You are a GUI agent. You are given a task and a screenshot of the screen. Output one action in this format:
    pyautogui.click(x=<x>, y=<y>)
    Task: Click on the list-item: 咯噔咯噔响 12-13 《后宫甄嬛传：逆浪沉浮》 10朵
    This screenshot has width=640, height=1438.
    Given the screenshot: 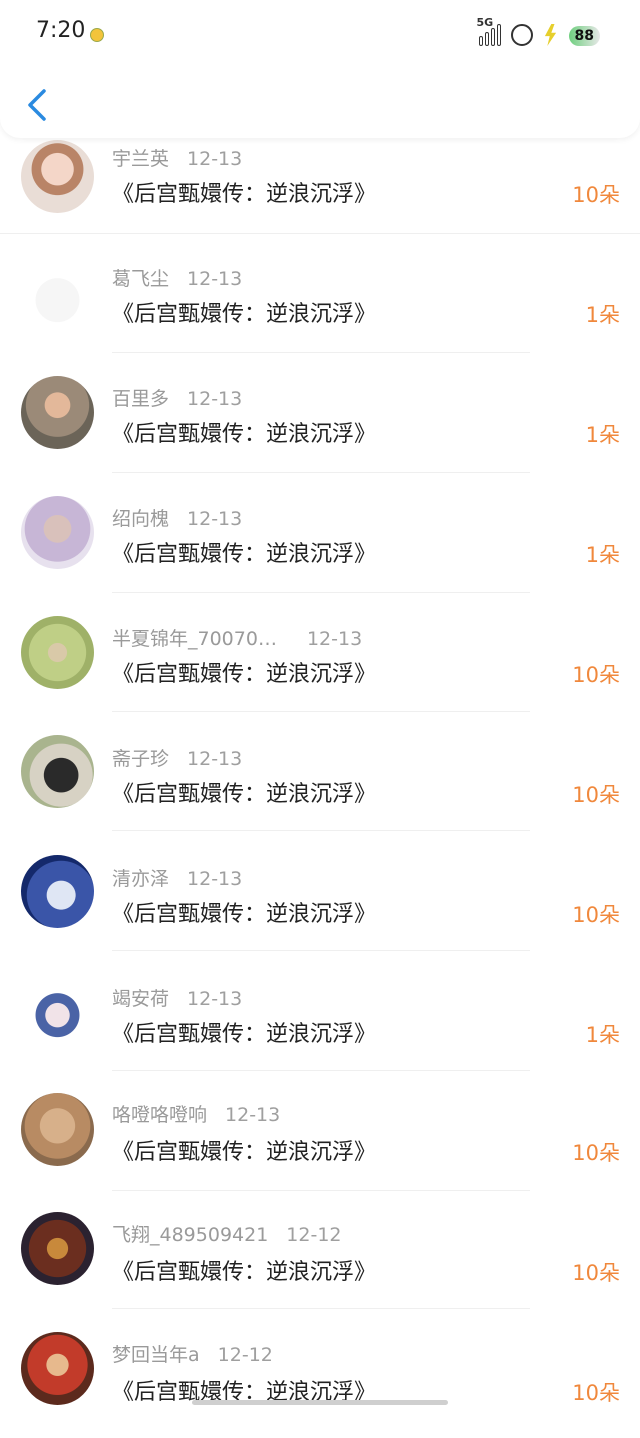 What is the action you would take?
    pyautogui.click(x=320, y=1138)
    